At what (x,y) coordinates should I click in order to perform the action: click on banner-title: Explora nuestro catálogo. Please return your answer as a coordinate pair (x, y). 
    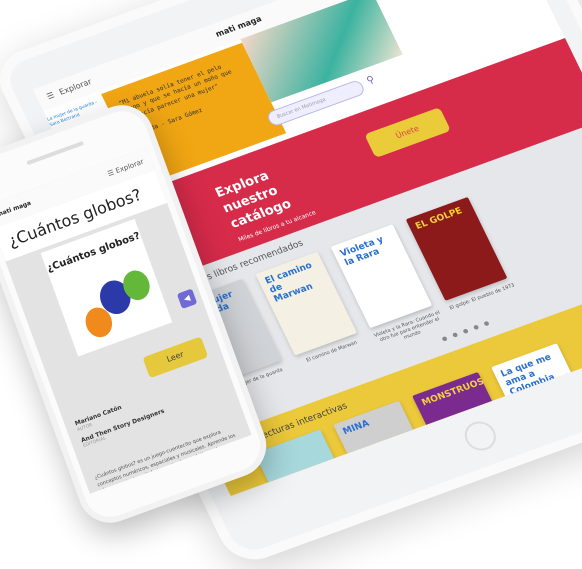
    Looking at the image, I should click on (253, 200).